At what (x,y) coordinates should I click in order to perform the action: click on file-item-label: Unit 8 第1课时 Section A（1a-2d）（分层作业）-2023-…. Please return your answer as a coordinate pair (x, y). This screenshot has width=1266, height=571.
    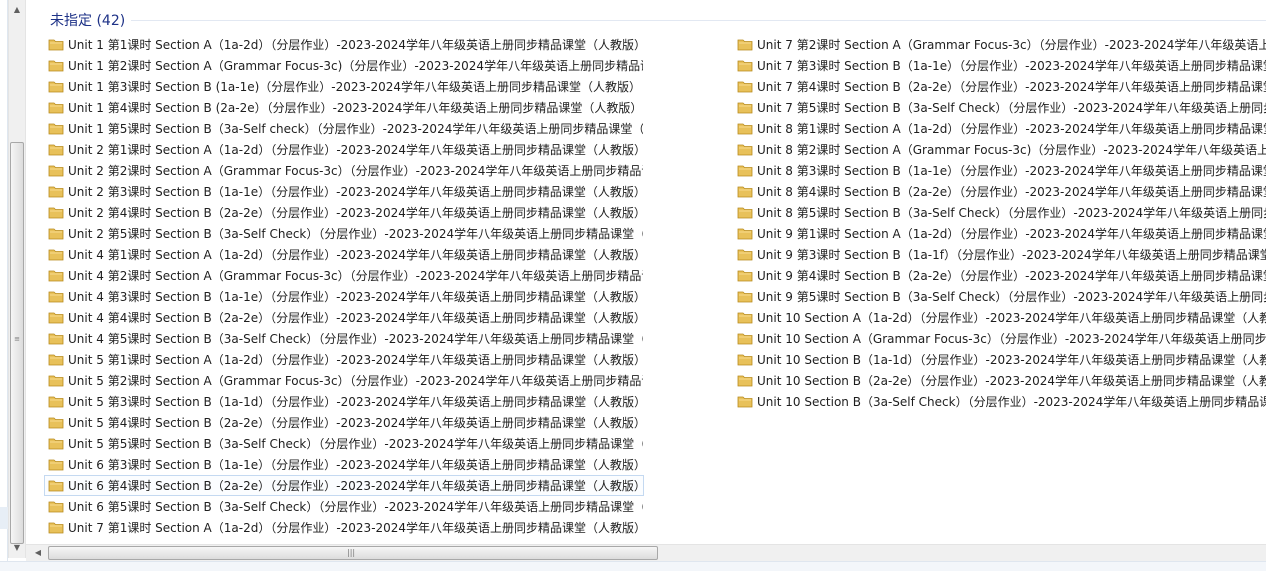
    Looking at the image, I should click on (1011, 129).